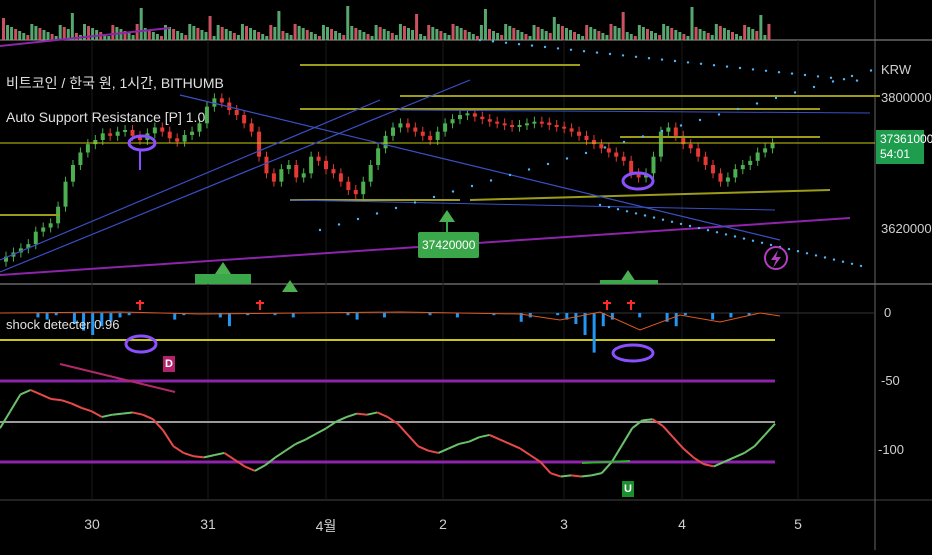 This screenshot has width=932, height=555. Describe the element at coordinates (628, 489) in the screenshot. I see `u-marker: U` at that location.